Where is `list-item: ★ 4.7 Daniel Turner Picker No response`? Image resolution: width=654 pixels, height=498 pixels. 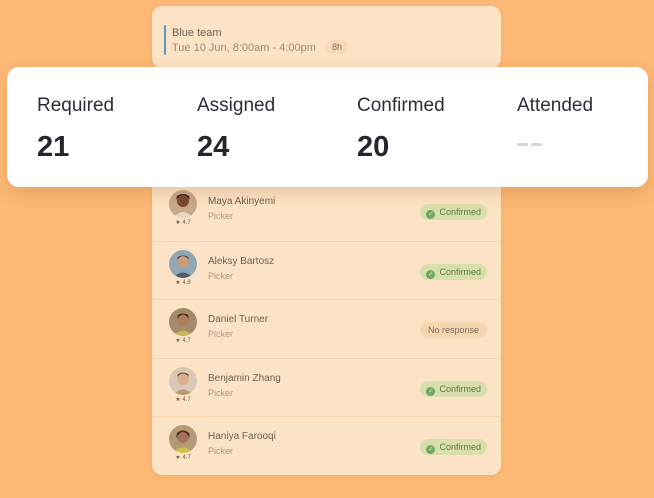 list-item: ★ 4.7 Daniel Turner Picker No response is located at coordinates (326, 328).